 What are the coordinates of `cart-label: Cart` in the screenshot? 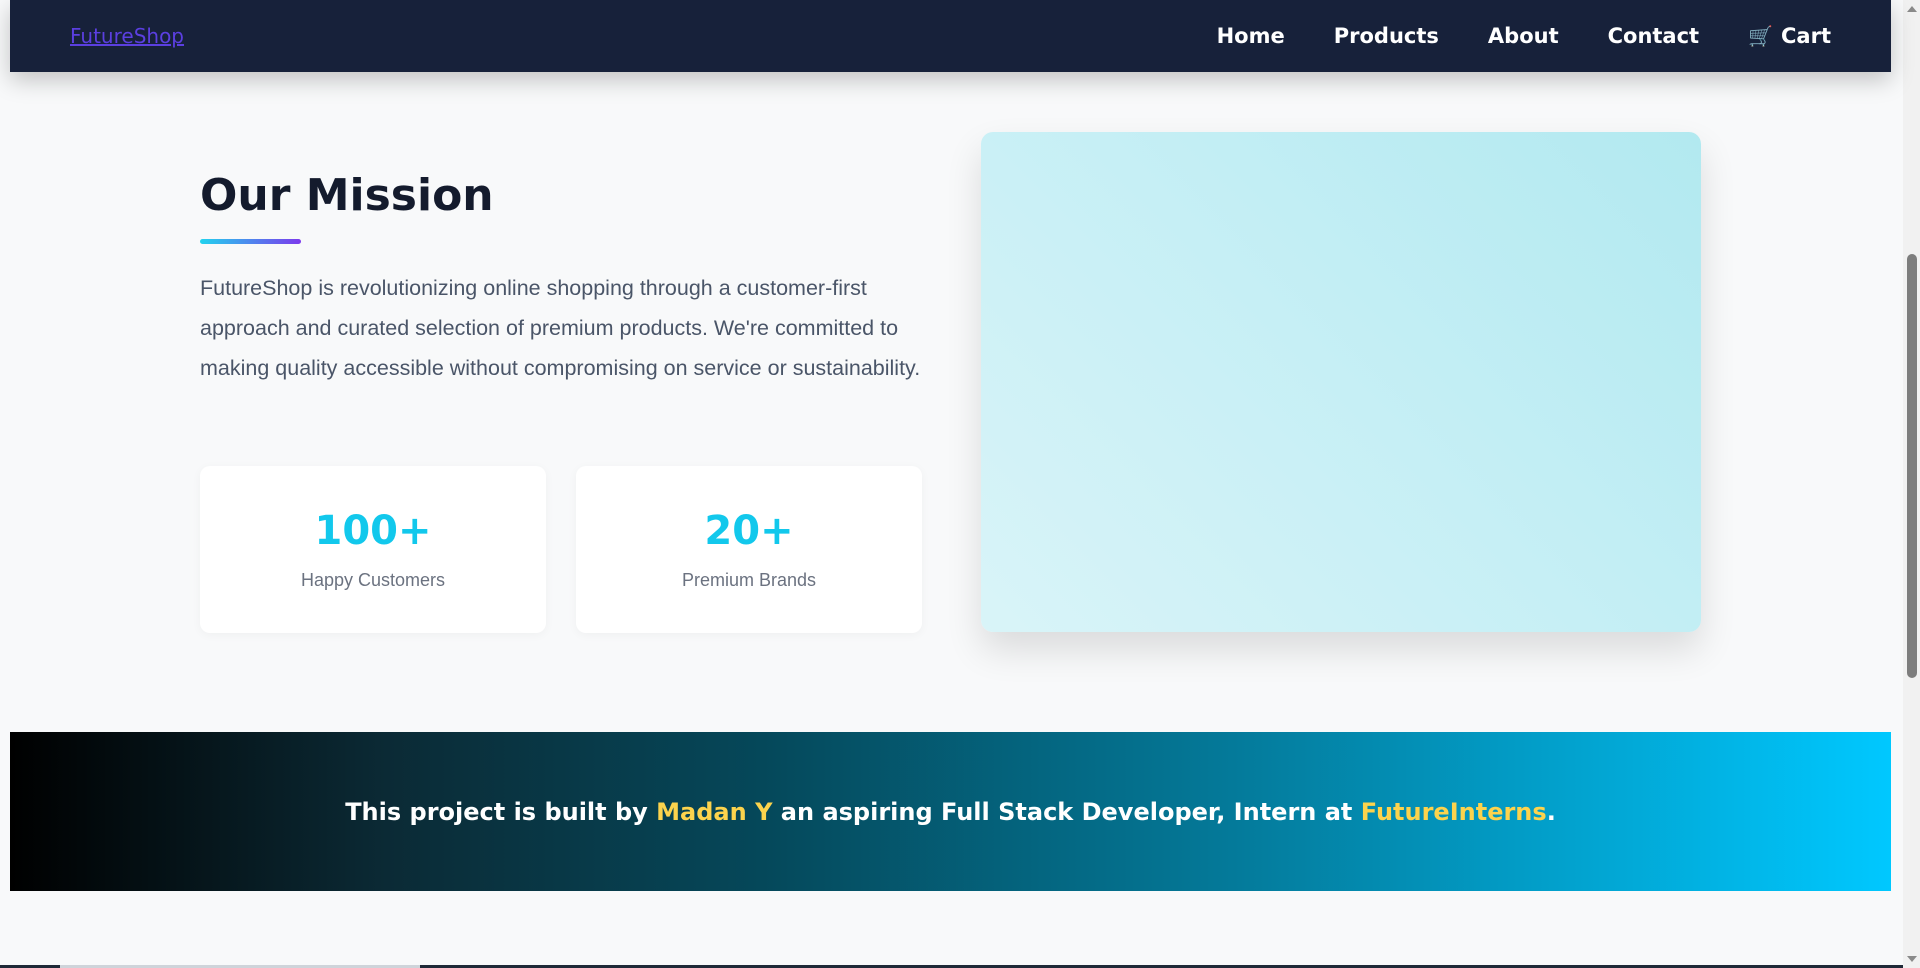 It's located at (1806, 36).